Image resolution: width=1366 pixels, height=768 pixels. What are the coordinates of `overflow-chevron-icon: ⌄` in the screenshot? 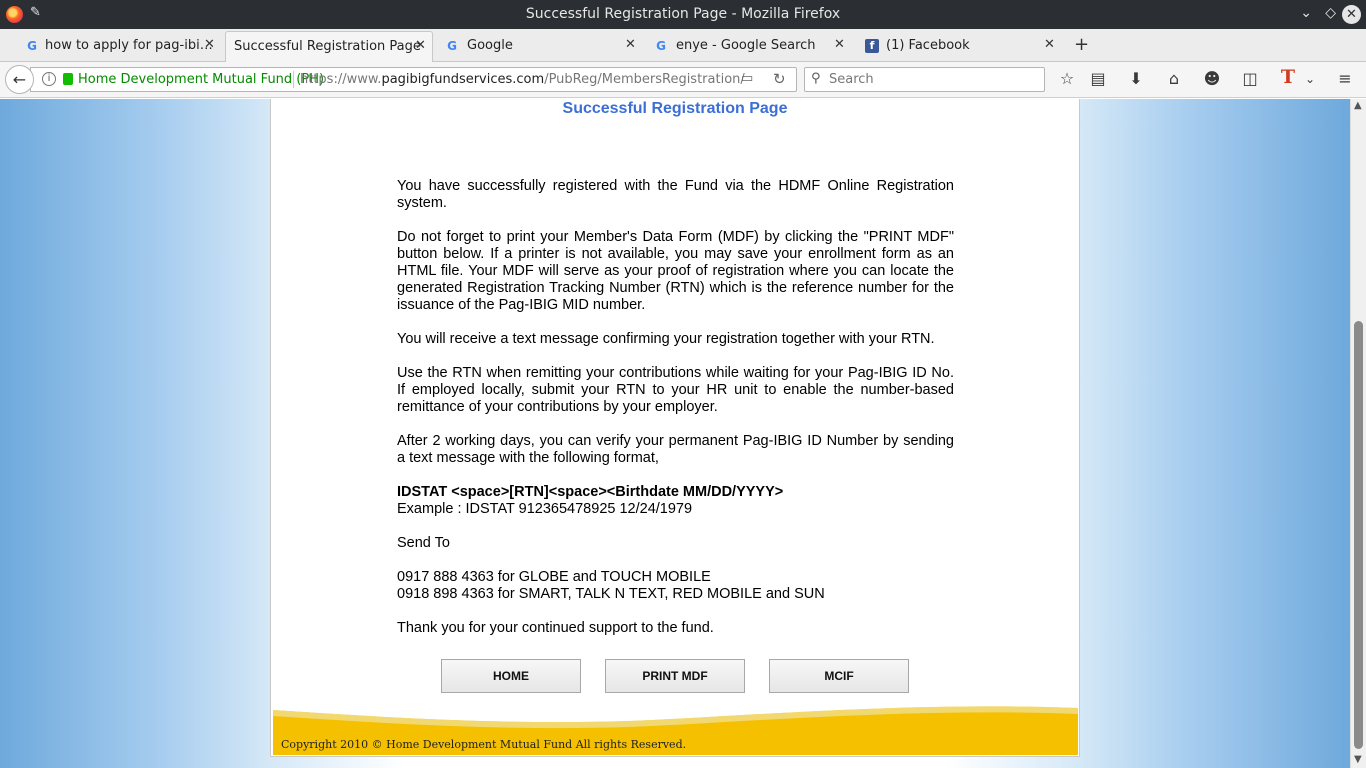 It's located at (1310, 79).